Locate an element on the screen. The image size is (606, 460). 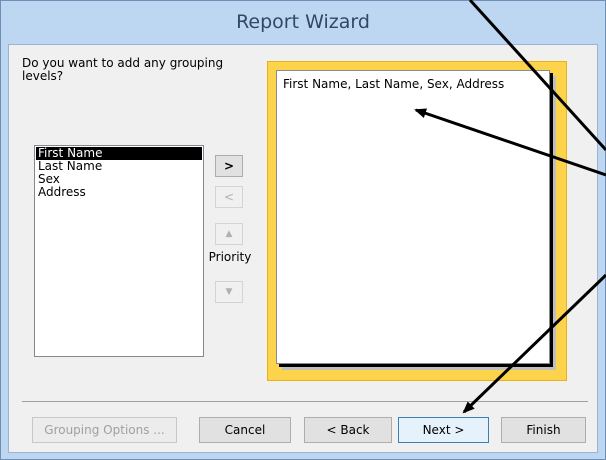
grouping-question: Do you want to add any grouping levels? is located at coordinates (123, 69).